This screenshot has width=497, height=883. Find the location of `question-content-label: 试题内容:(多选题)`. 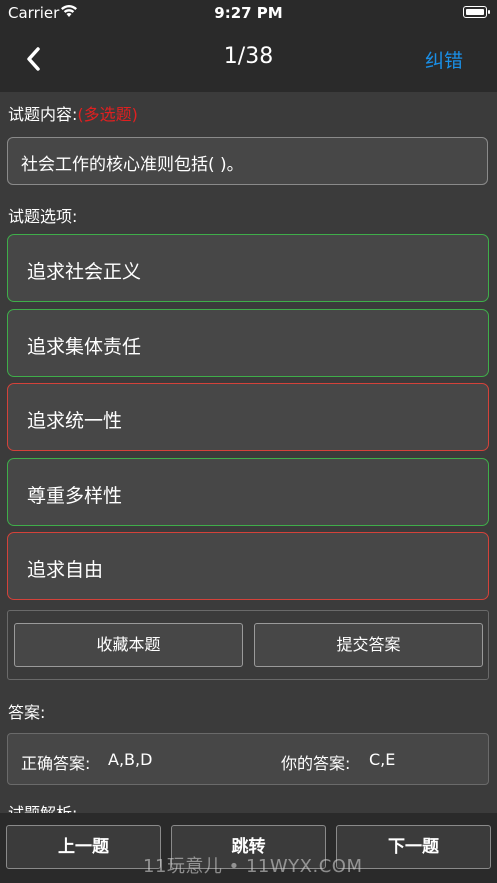

question-content-label: 试题内容:(多选题) is located at coordinates (73, 113).